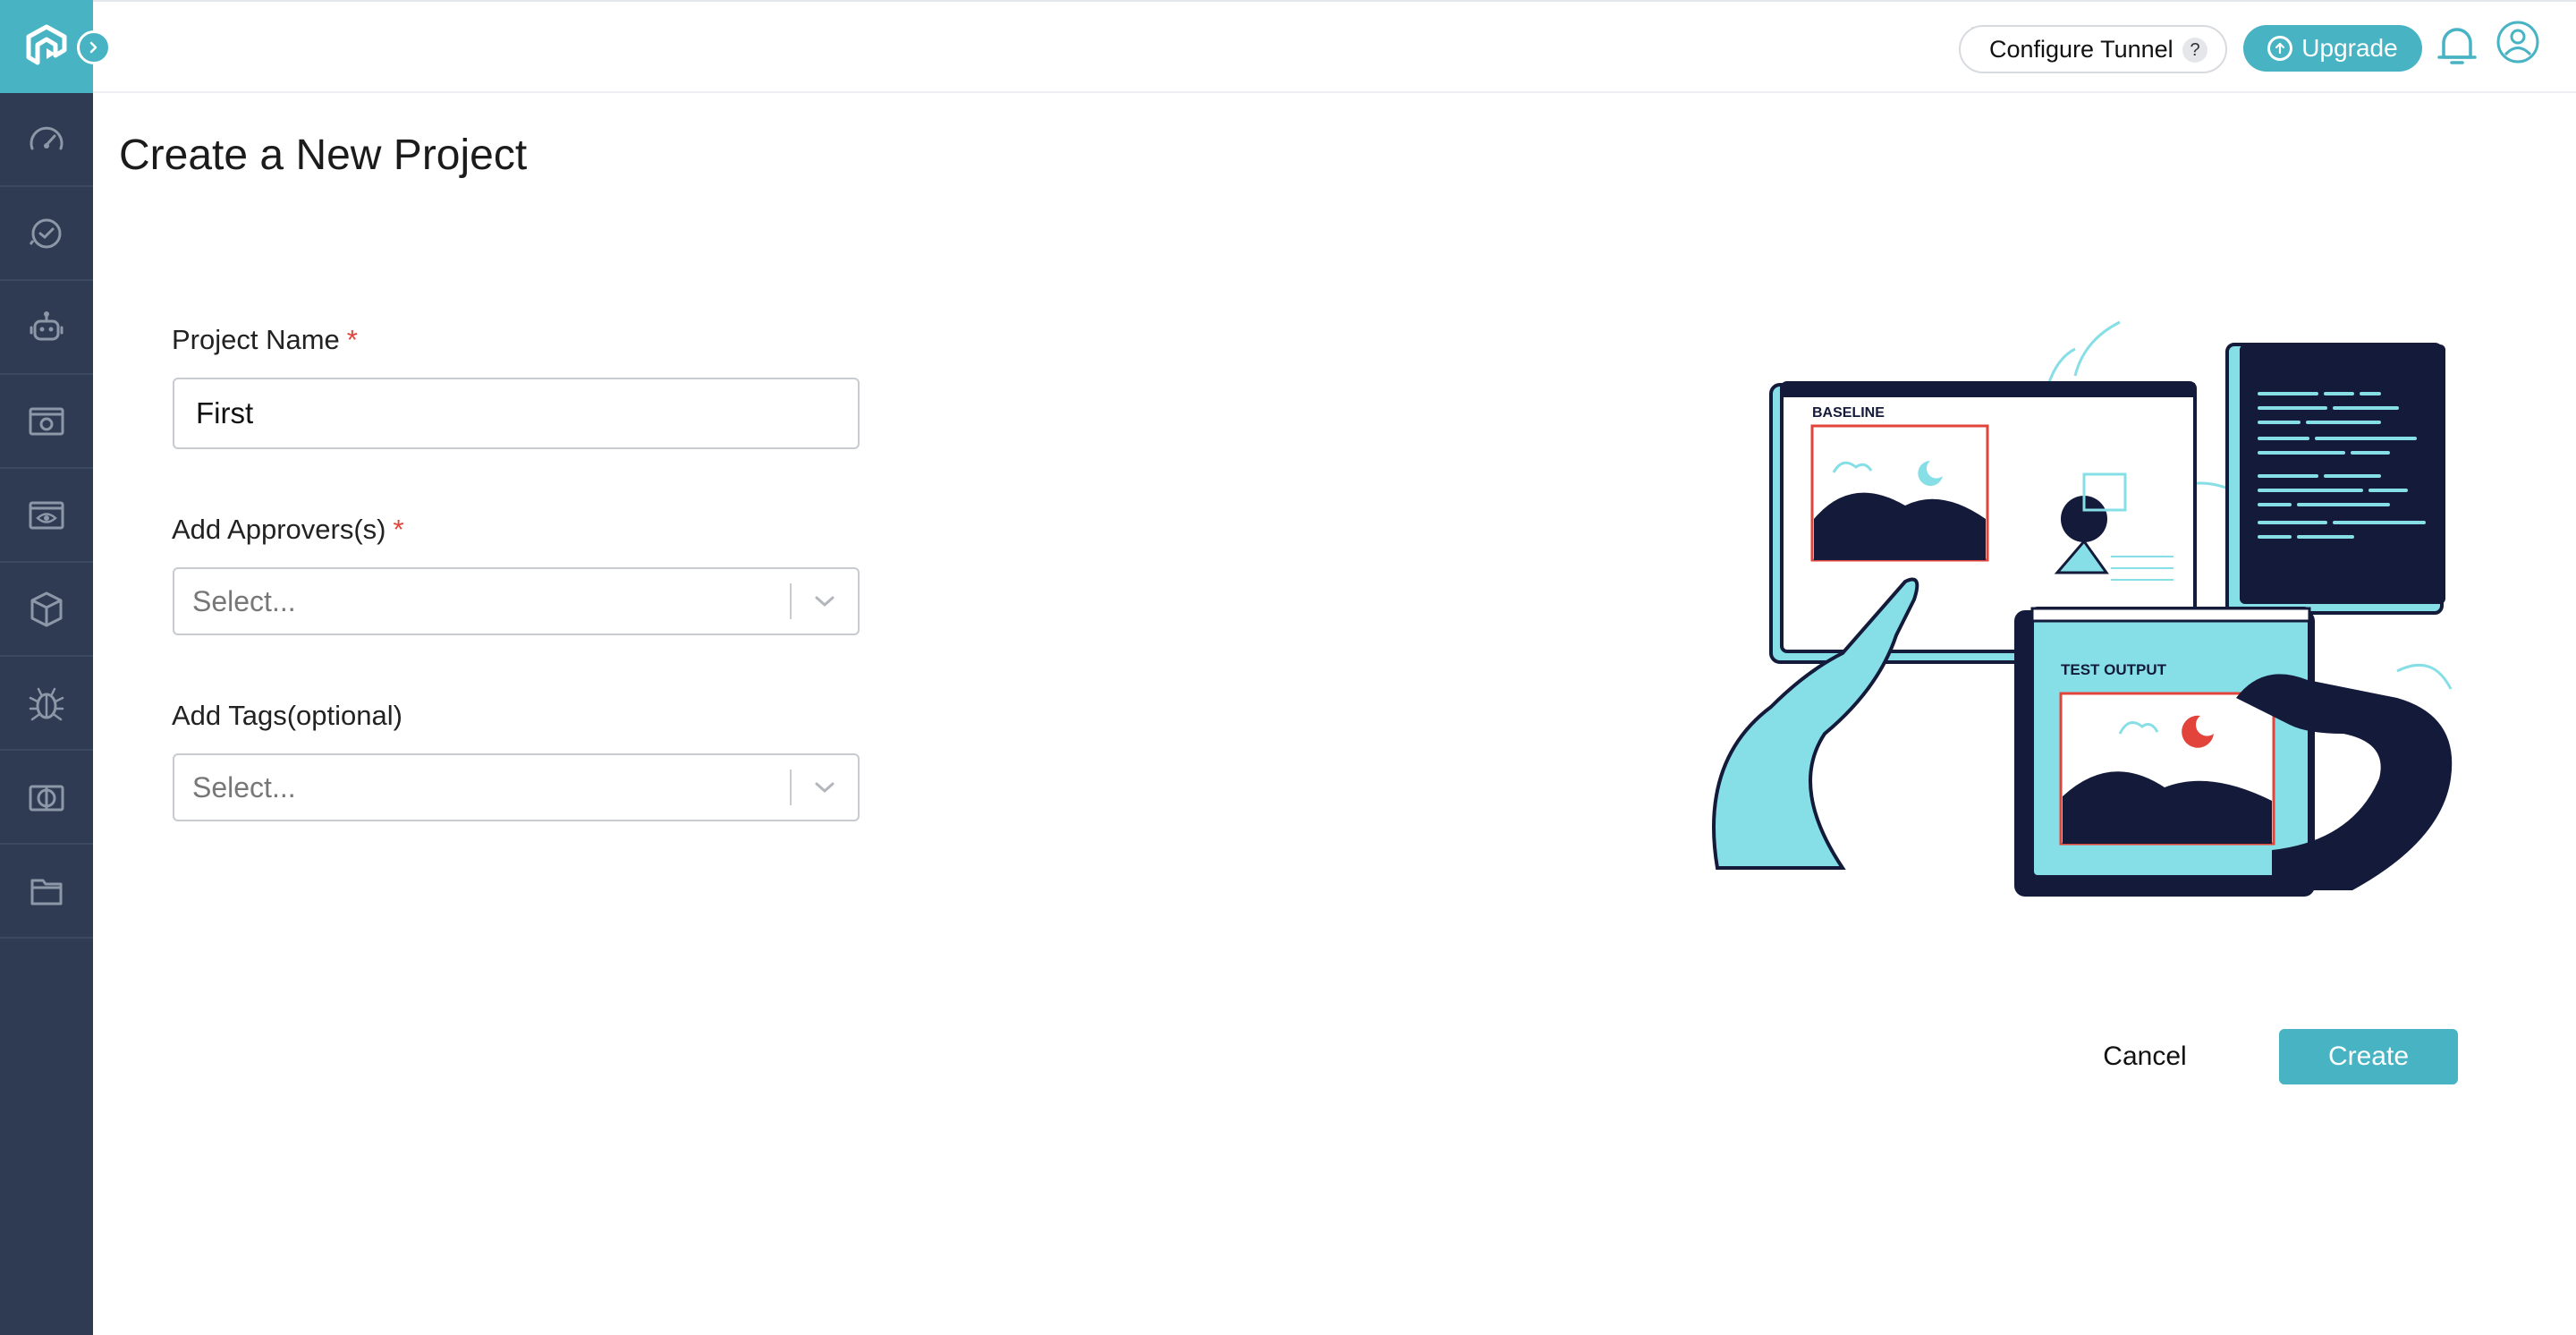 Image resolution: width=2576 pixels, height=1335 pixels. I want to click on project-name-label-text: Project Name, so click(256, 339).